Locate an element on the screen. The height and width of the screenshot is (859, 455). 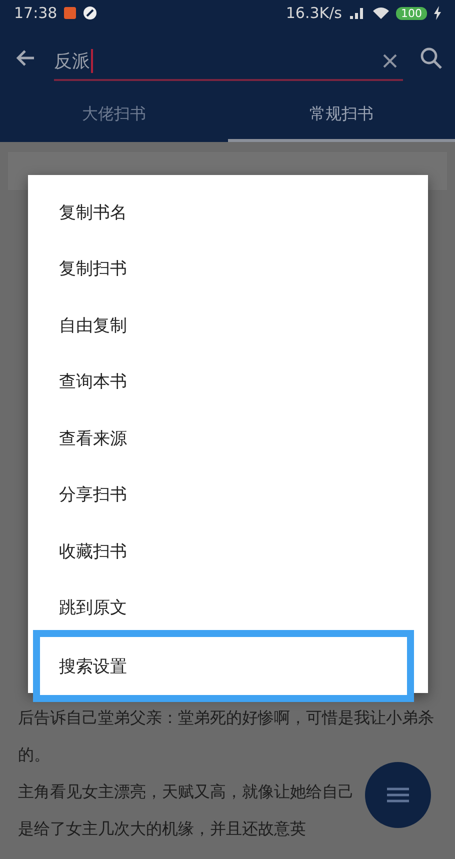
menu-item: 收藏扫书 is located at coordinates (228, 551).